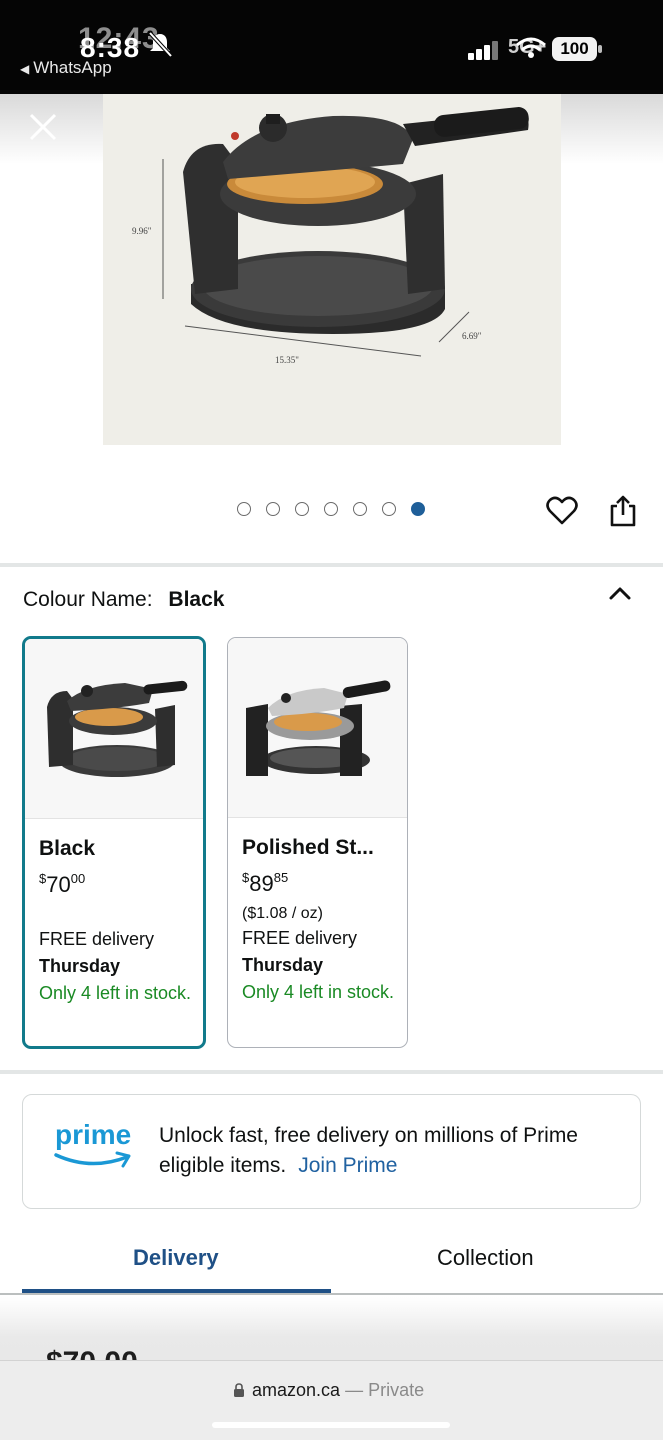  What do you see at coordinates (483, 50) in the screenshot?
I see `cellular-signal-icon` at bounding box center [483, 50].